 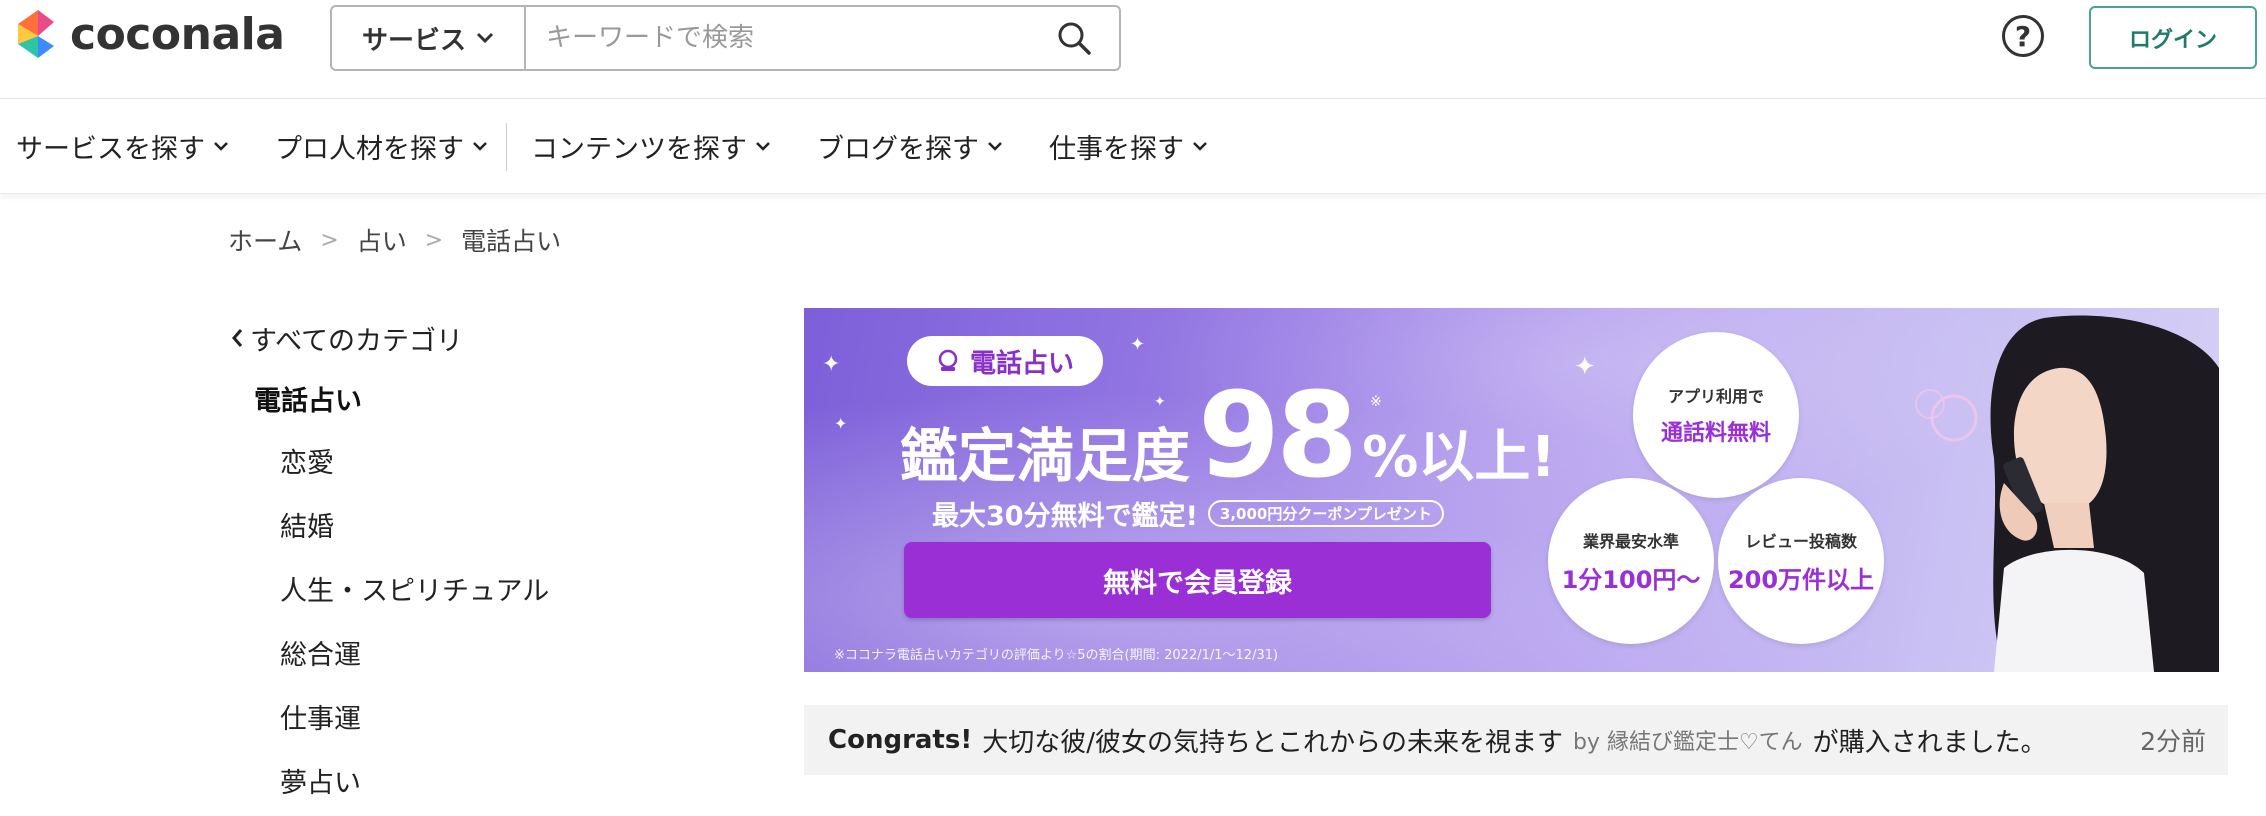 What do you see at coordinates (490, 592) in the screenshot?
I see `sidebar-item: 人生・スピリチュアル` at bounding box center [490, 592].